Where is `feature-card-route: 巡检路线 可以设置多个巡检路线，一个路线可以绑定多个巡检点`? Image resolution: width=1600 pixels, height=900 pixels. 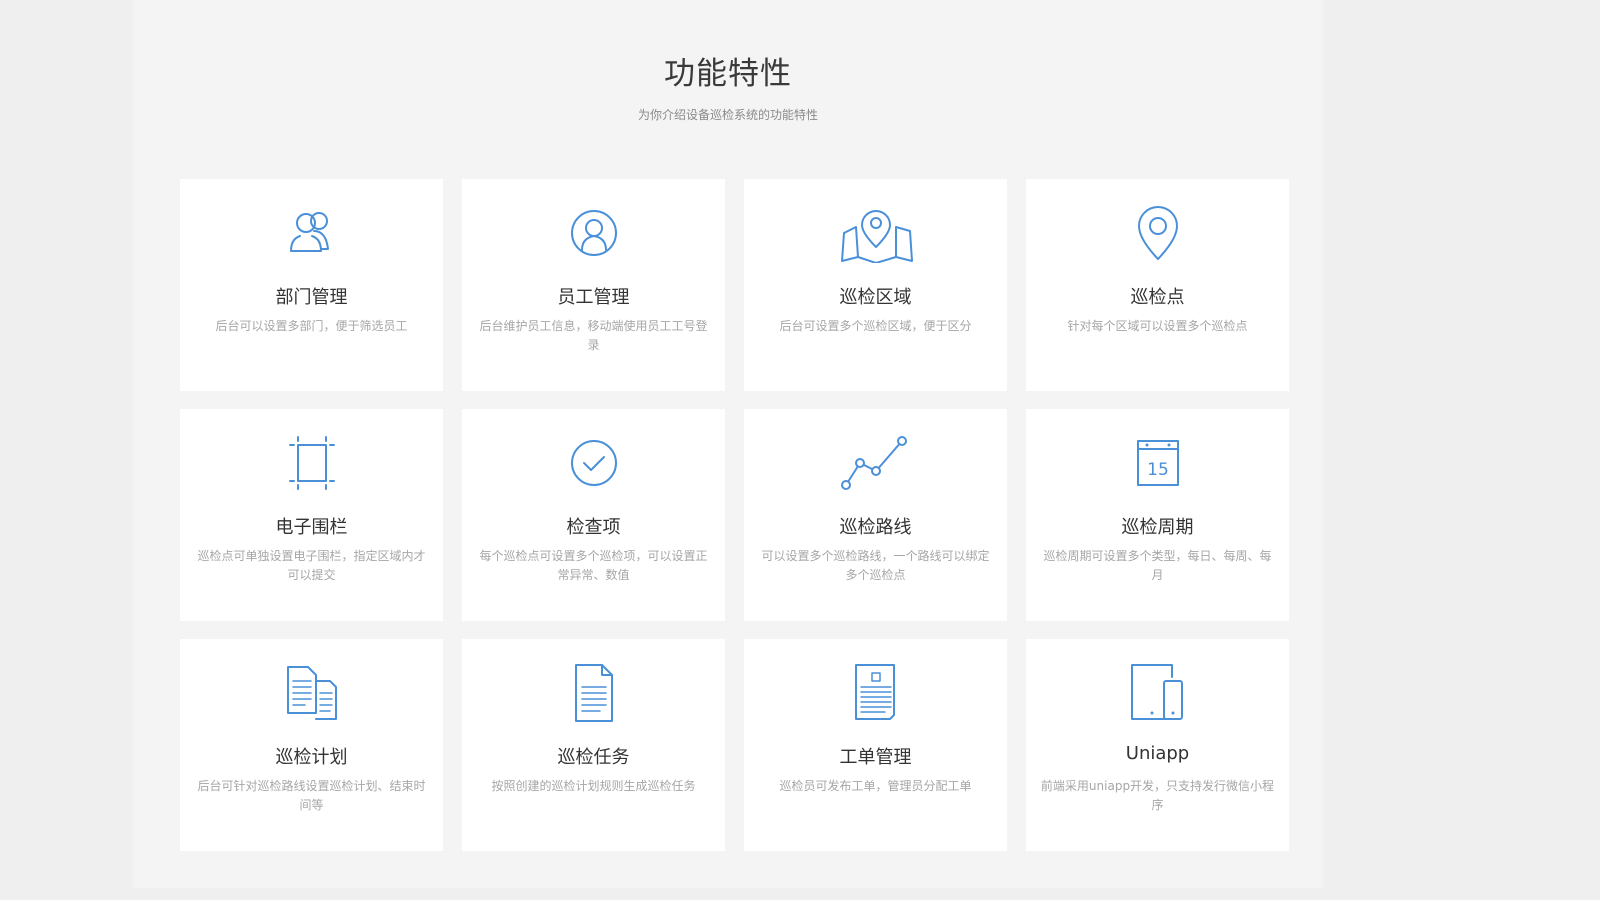
feature-card-route: 巡检路线 可以设置多个巡检路线，一个路线可以绑定多个巡检点 is located at coordinates (875, 515).